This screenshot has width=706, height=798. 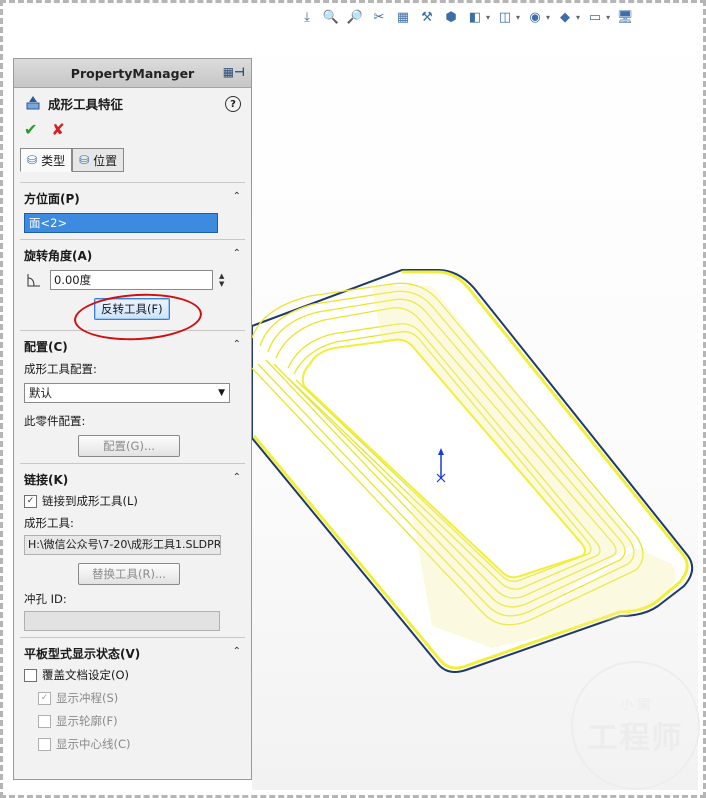 I want to click on chevron-down-icon: ▼, so click(x=221, y=393).